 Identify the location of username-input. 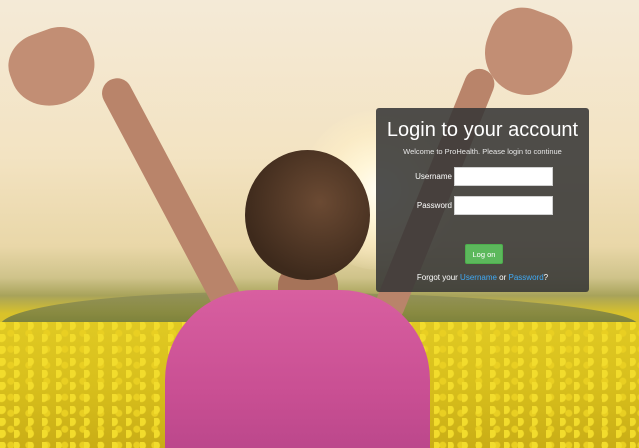
(503, 176).